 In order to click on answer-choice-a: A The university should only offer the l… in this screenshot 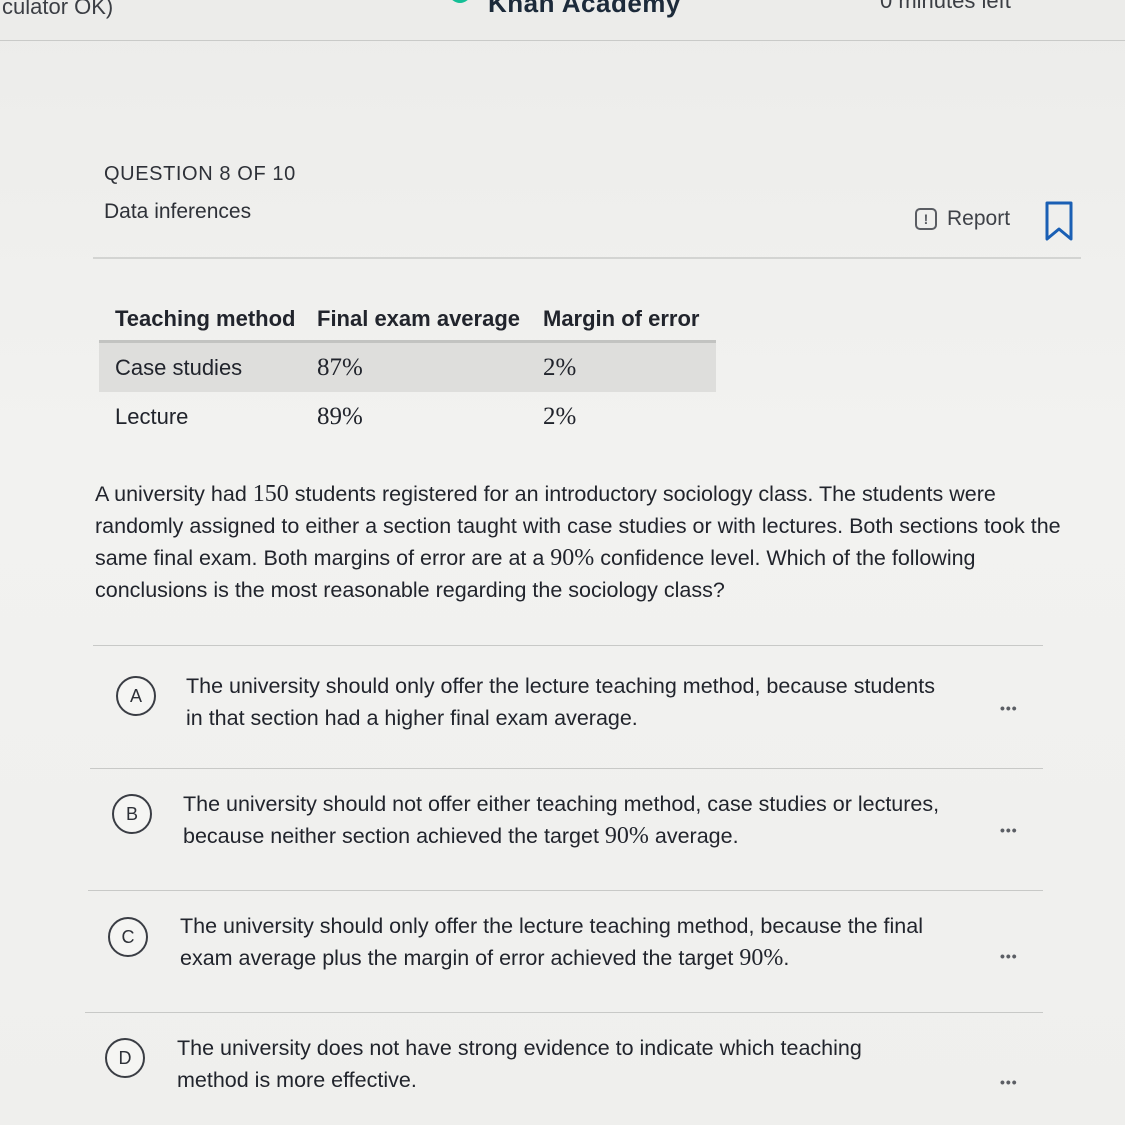, I will do `click(570, 707)`.